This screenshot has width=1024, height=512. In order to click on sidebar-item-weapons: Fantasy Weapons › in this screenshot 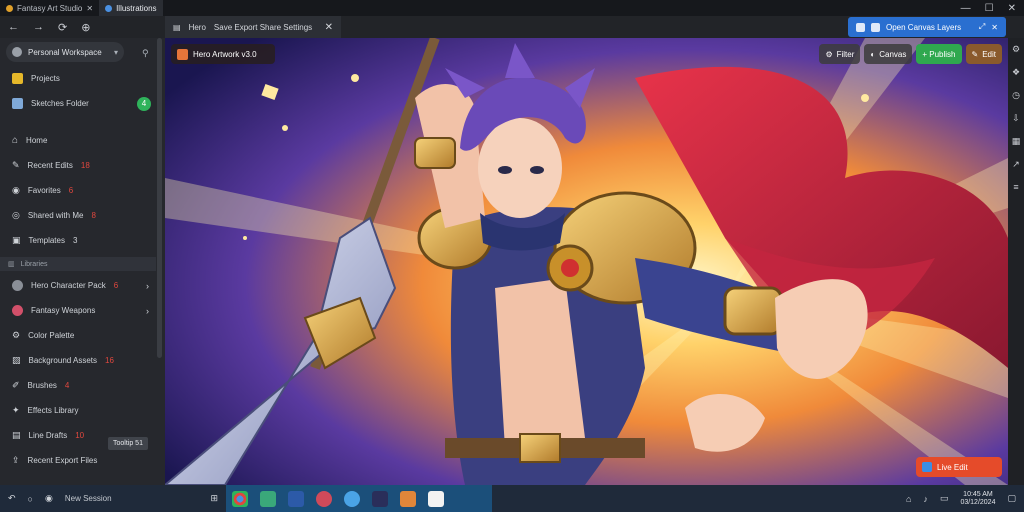, I will do `click(82, 310)`.